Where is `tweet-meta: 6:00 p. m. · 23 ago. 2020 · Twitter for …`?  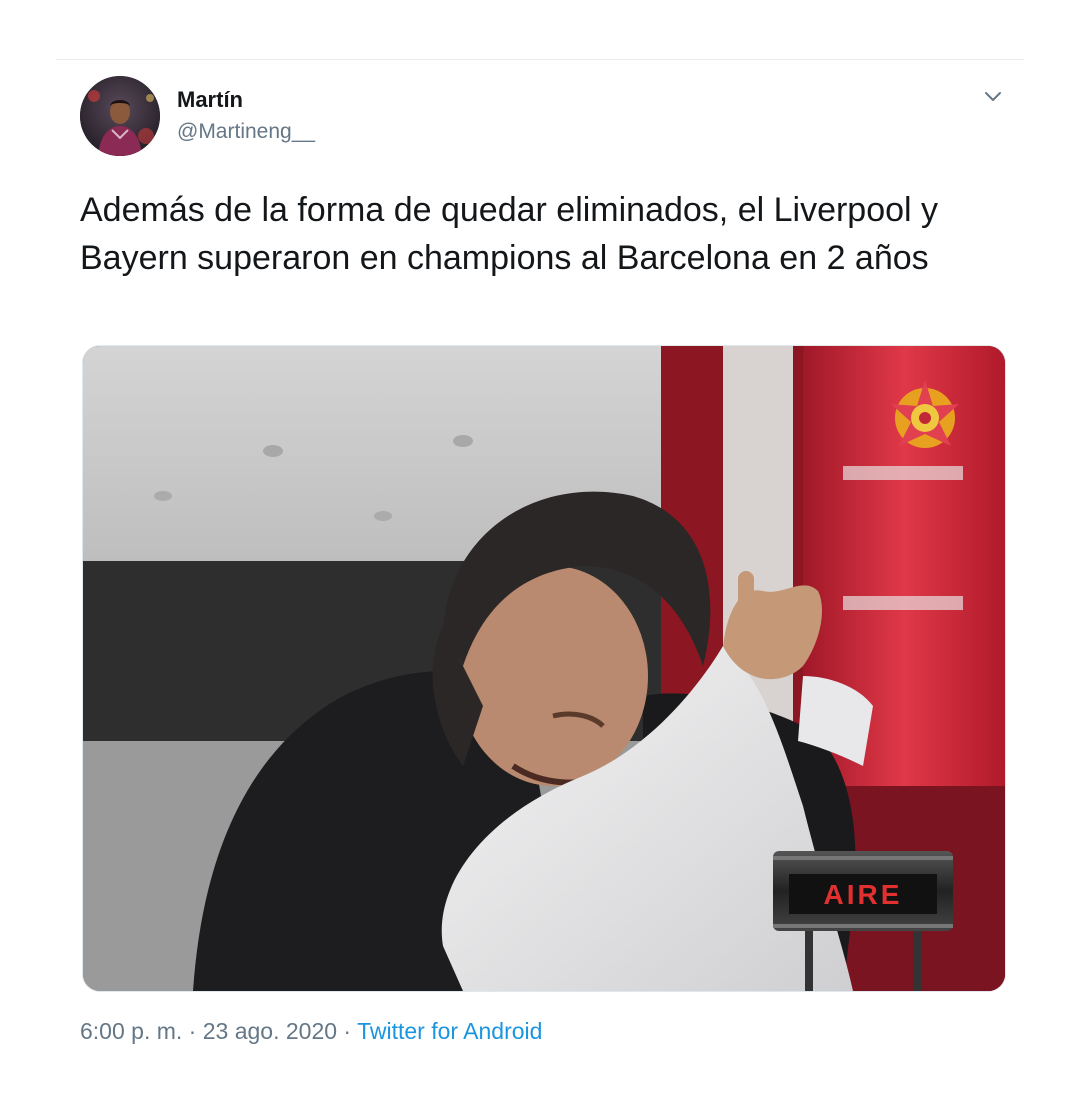 tweet-meta: 6:00 p. m. · 23 ago. 2020 · Twitter for … is located at coordinates (311, 1031).